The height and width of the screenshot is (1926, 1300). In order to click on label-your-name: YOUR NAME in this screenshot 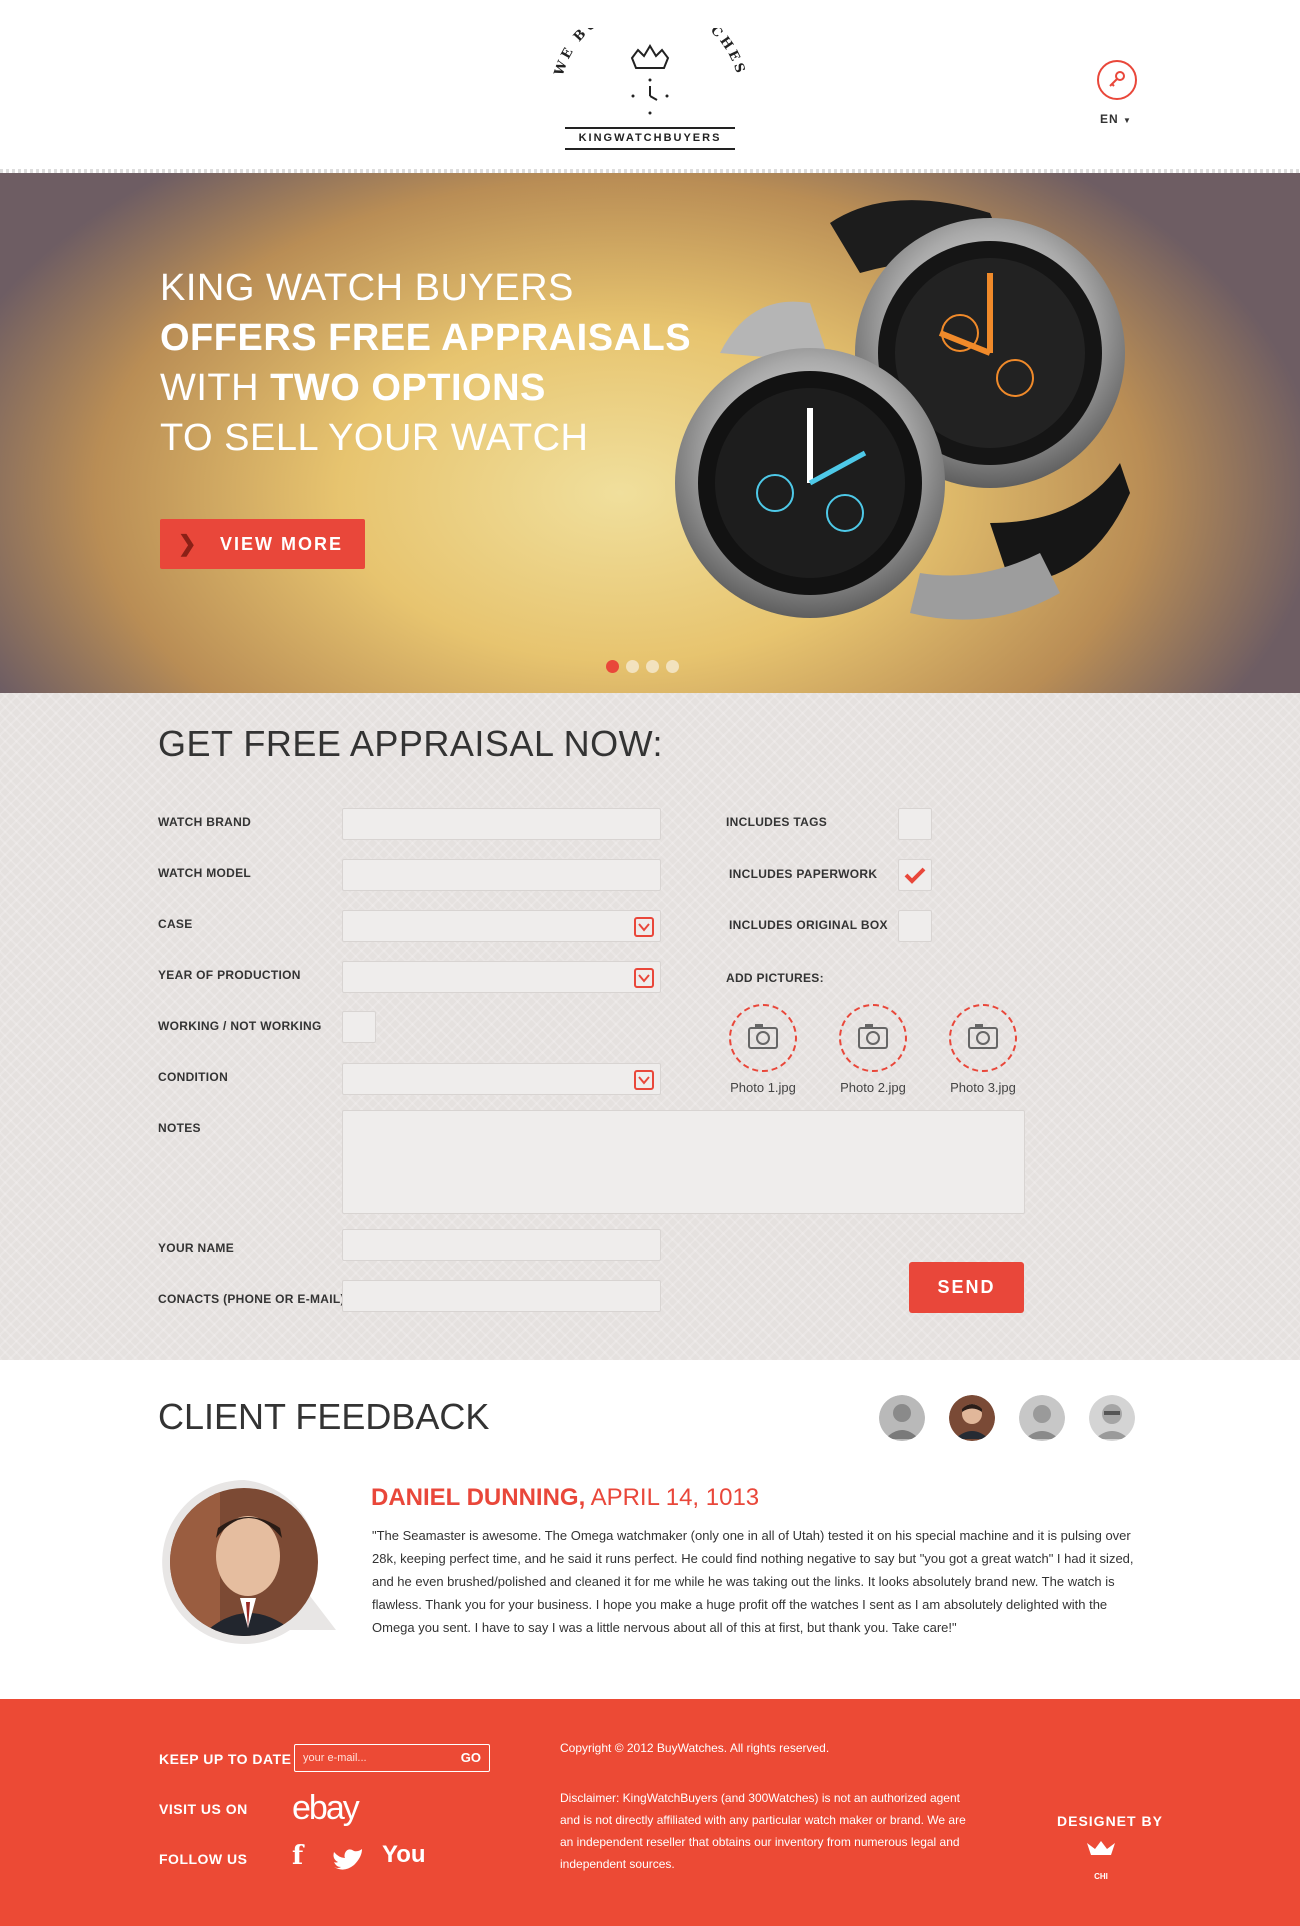, I will do `click(196, 1248)`.